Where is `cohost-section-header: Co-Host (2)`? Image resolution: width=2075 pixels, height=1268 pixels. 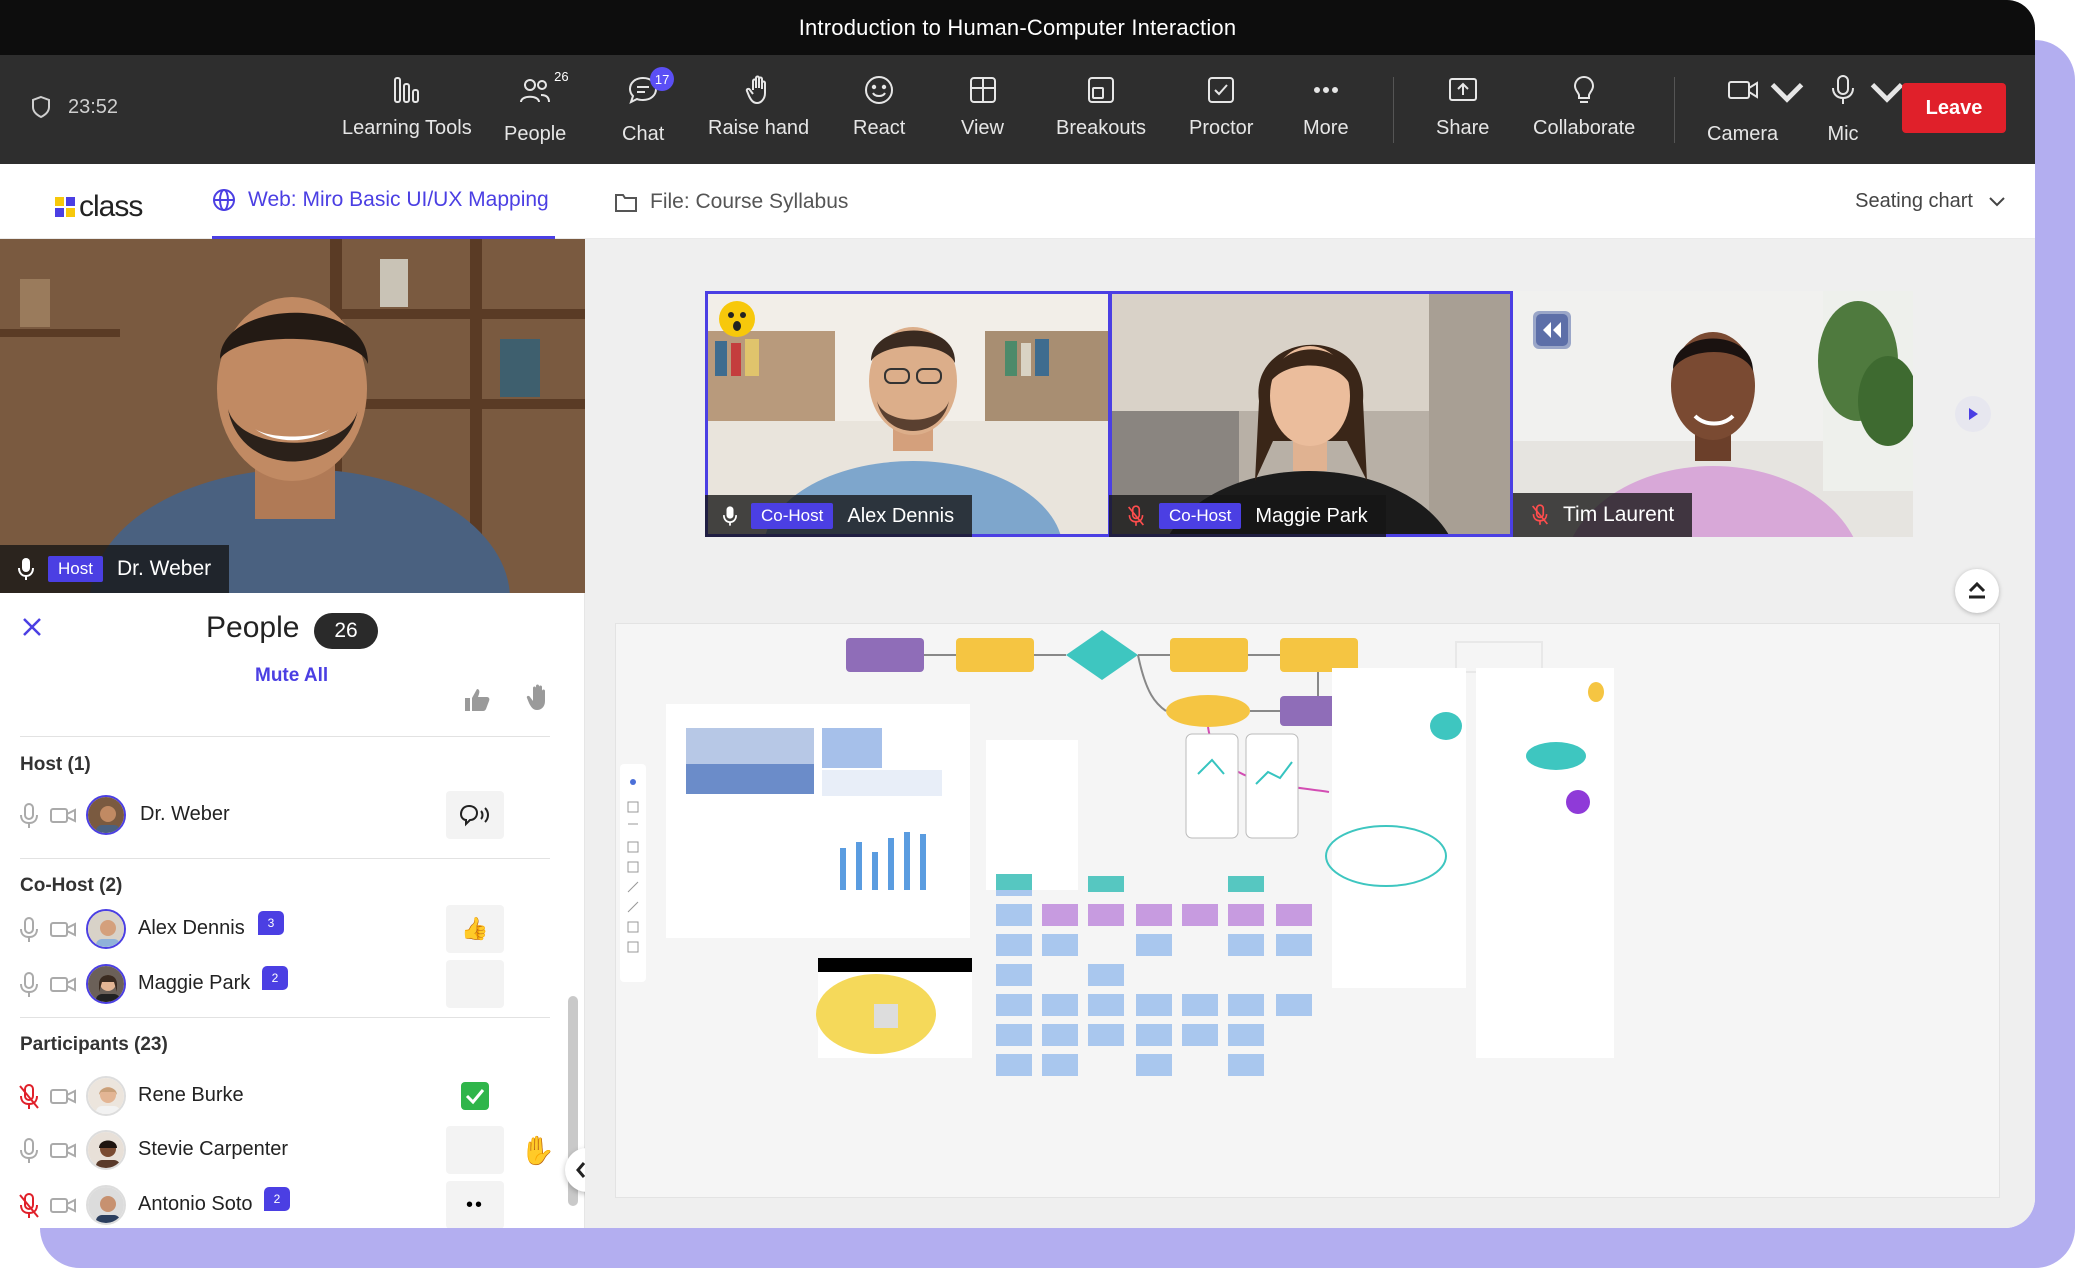
cohost-section-header: Co-Host (2) is located at coordinates (71, 885).